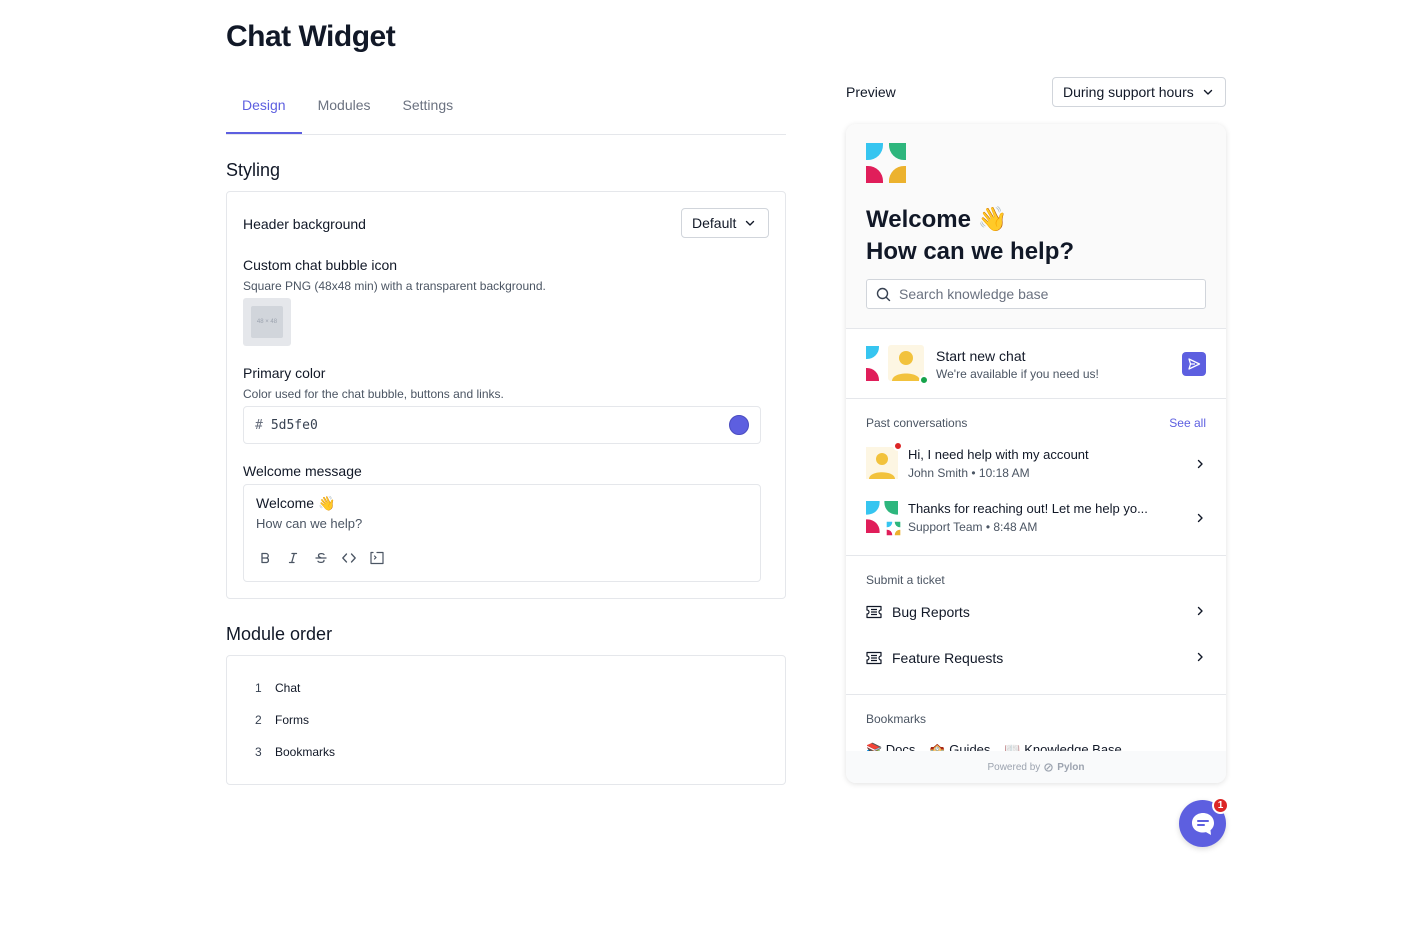  I want to click on module-num: 3, so click(258, 752).